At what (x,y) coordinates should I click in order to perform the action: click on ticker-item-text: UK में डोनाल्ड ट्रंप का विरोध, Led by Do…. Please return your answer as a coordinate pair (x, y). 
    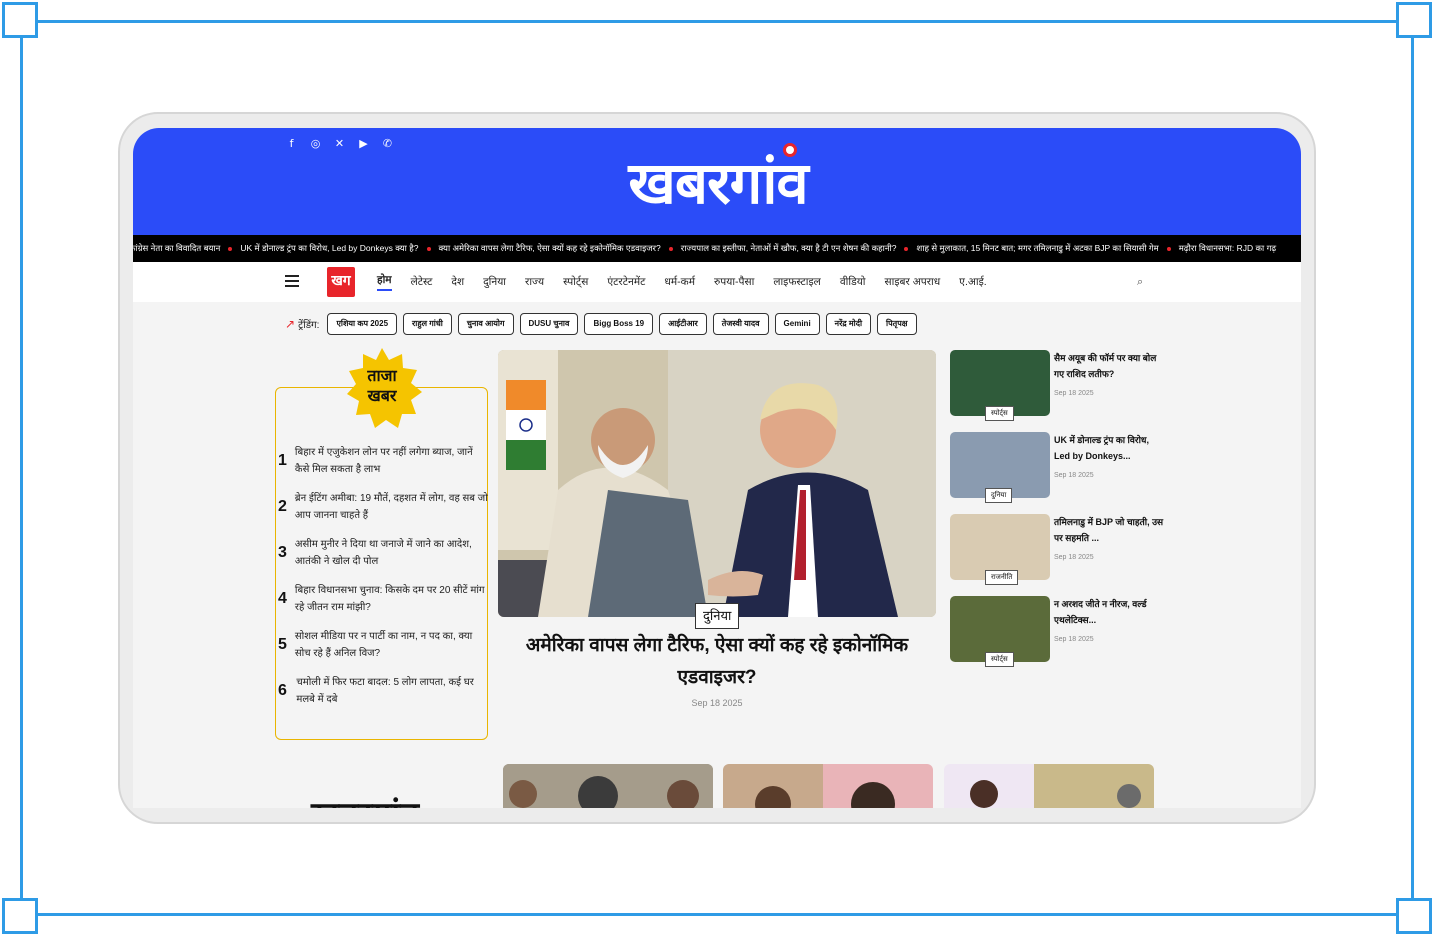
    Looking at the image, I should click on (329, 248).